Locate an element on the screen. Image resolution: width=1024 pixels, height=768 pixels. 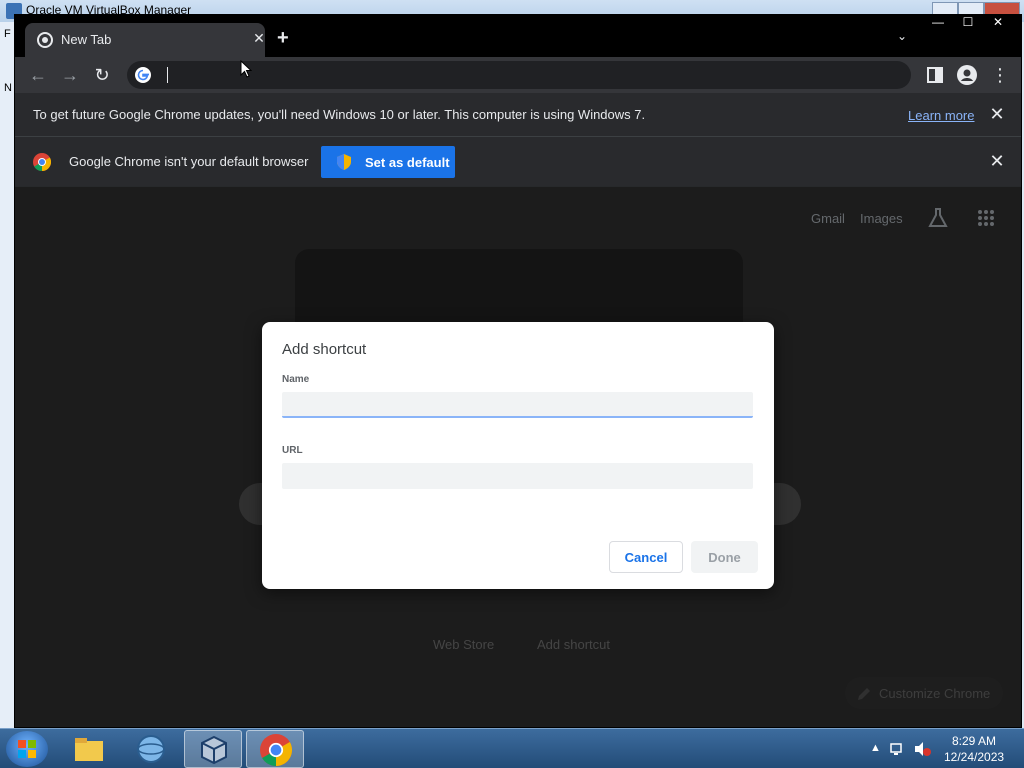
clock-date: 12/24/2023 is located at coordinates (974, 757).